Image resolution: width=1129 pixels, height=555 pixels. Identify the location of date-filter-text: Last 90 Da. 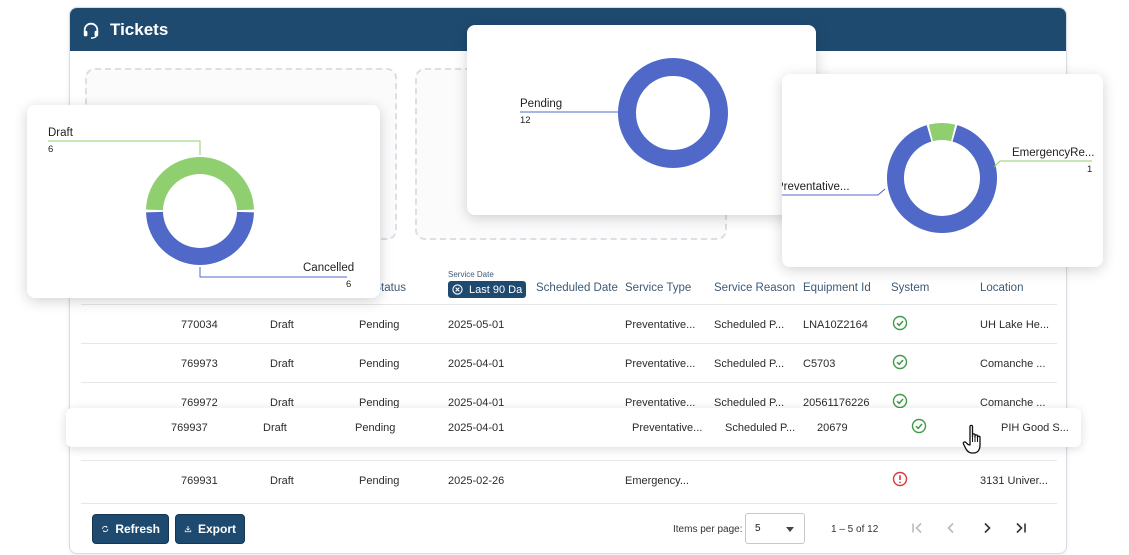
(496, 289).